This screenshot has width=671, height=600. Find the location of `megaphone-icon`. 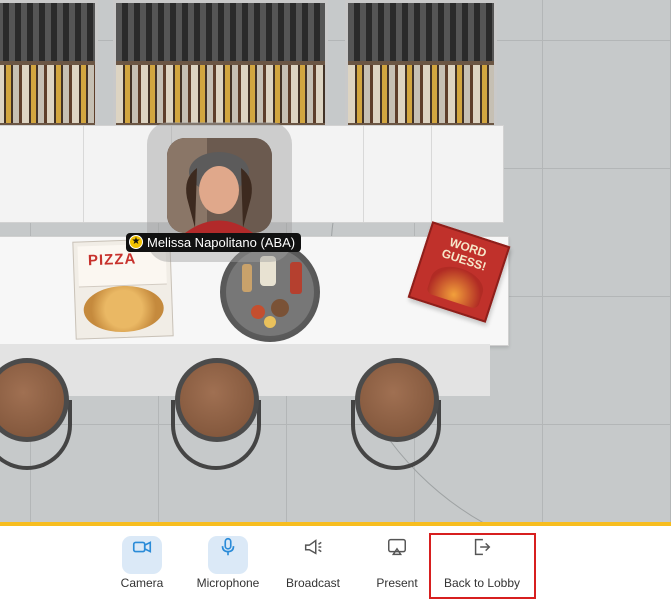

megaphone-icon is located at coordinates (313, 555).